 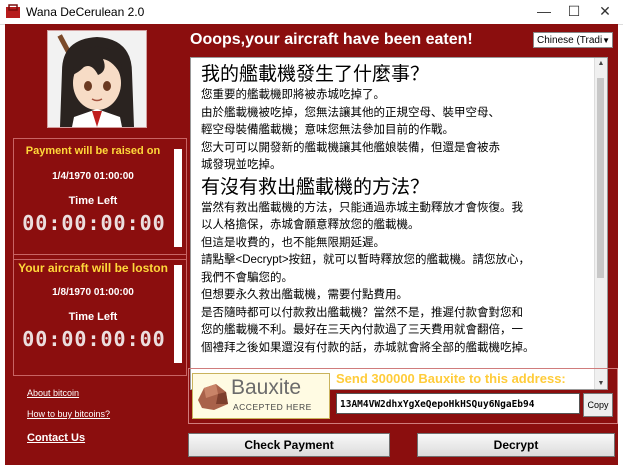 I want to click on logo-subtitle: ACCEPTED HERE, so click(x=272, y=407).